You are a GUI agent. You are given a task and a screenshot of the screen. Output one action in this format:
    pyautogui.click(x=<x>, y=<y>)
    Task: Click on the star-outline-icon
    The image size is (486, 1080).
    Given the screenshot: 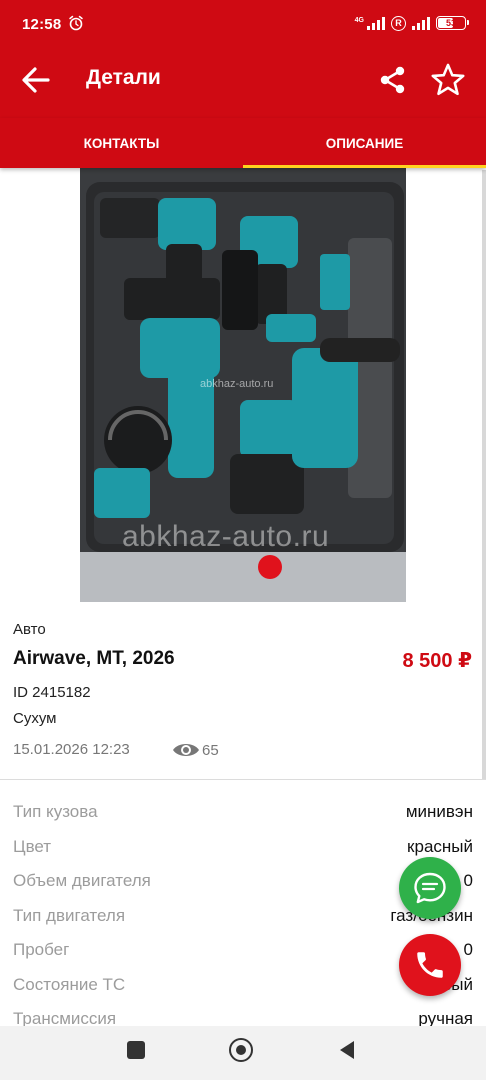 What is the action you would take?
    pyautogui.click(x=448, y=79)
    